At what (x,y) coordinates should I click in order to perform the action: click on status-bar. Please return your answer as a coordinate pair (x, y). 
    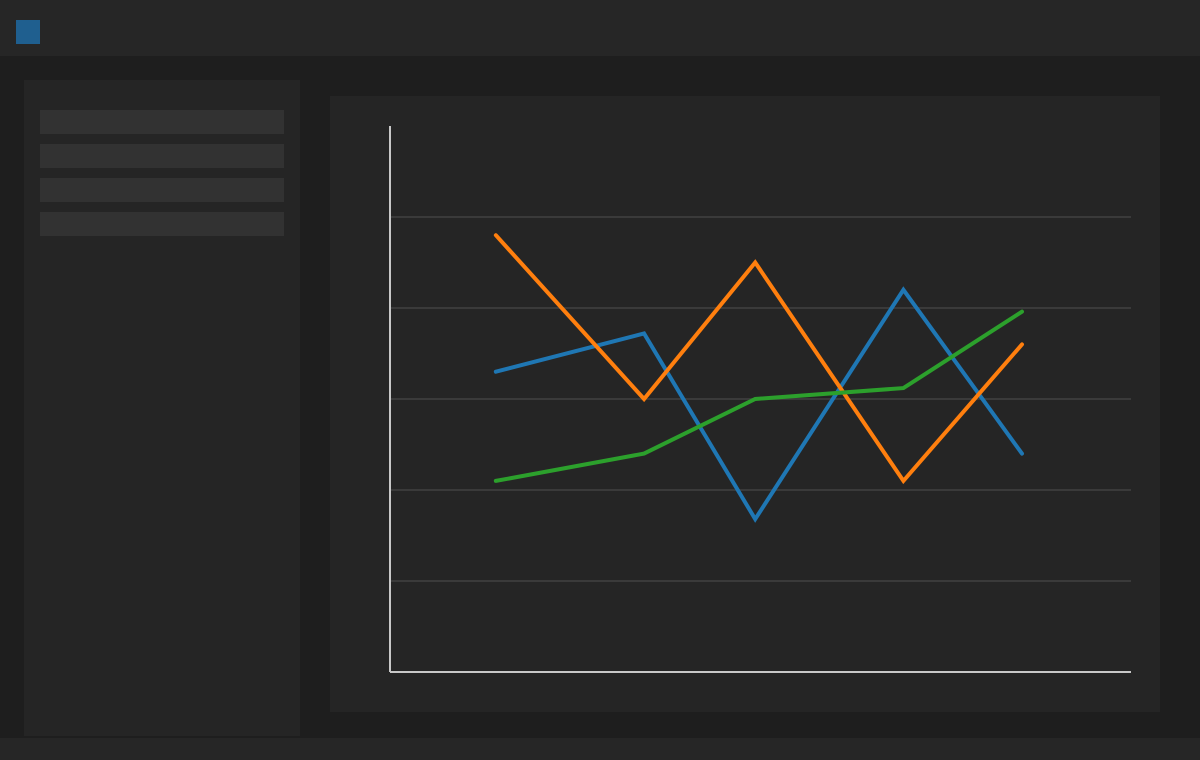
    Looking at the image, I should click on (600, 749).